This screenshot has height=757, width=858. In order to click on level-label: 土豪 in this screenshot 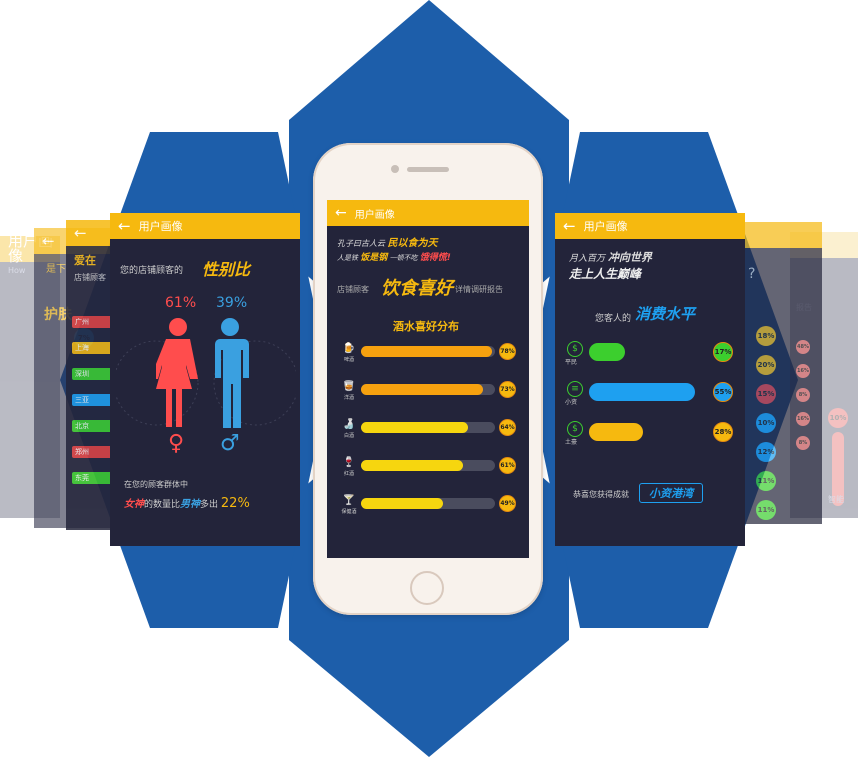, I will do `click(571, 442)`.